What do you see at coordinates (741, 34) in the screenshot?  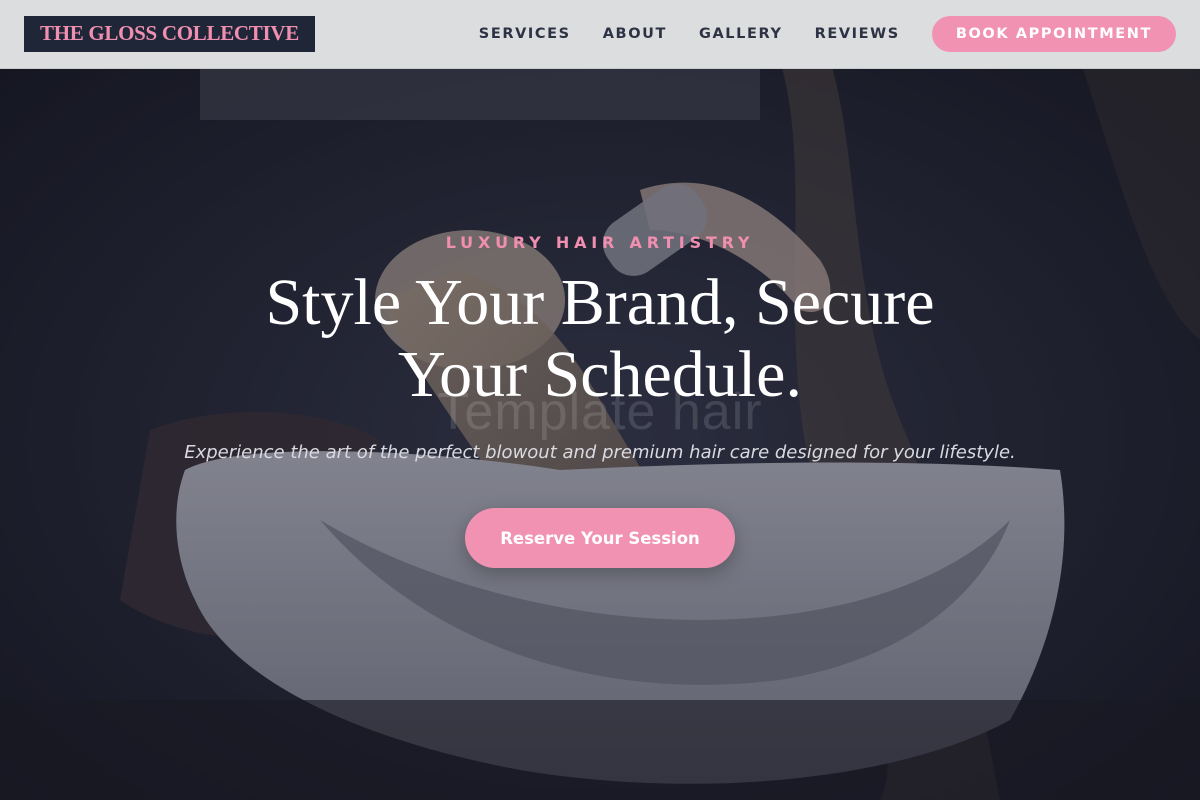 I see `nav-link-gallery: GALLERY` at bounding box center [741, 34].